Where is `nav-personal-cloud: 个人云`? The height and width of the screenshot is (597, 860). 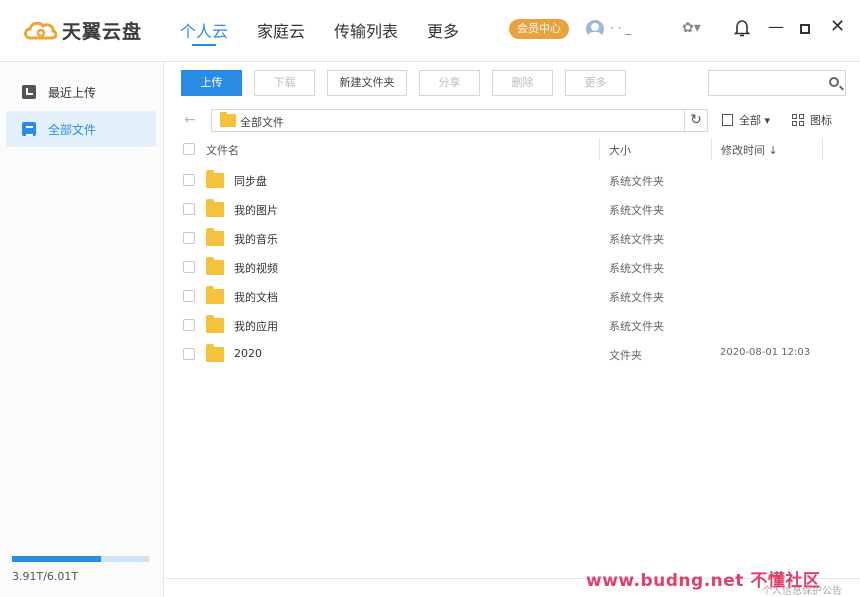 nav-personal-cloud: 个人云 is located at coordinates (204, 33).